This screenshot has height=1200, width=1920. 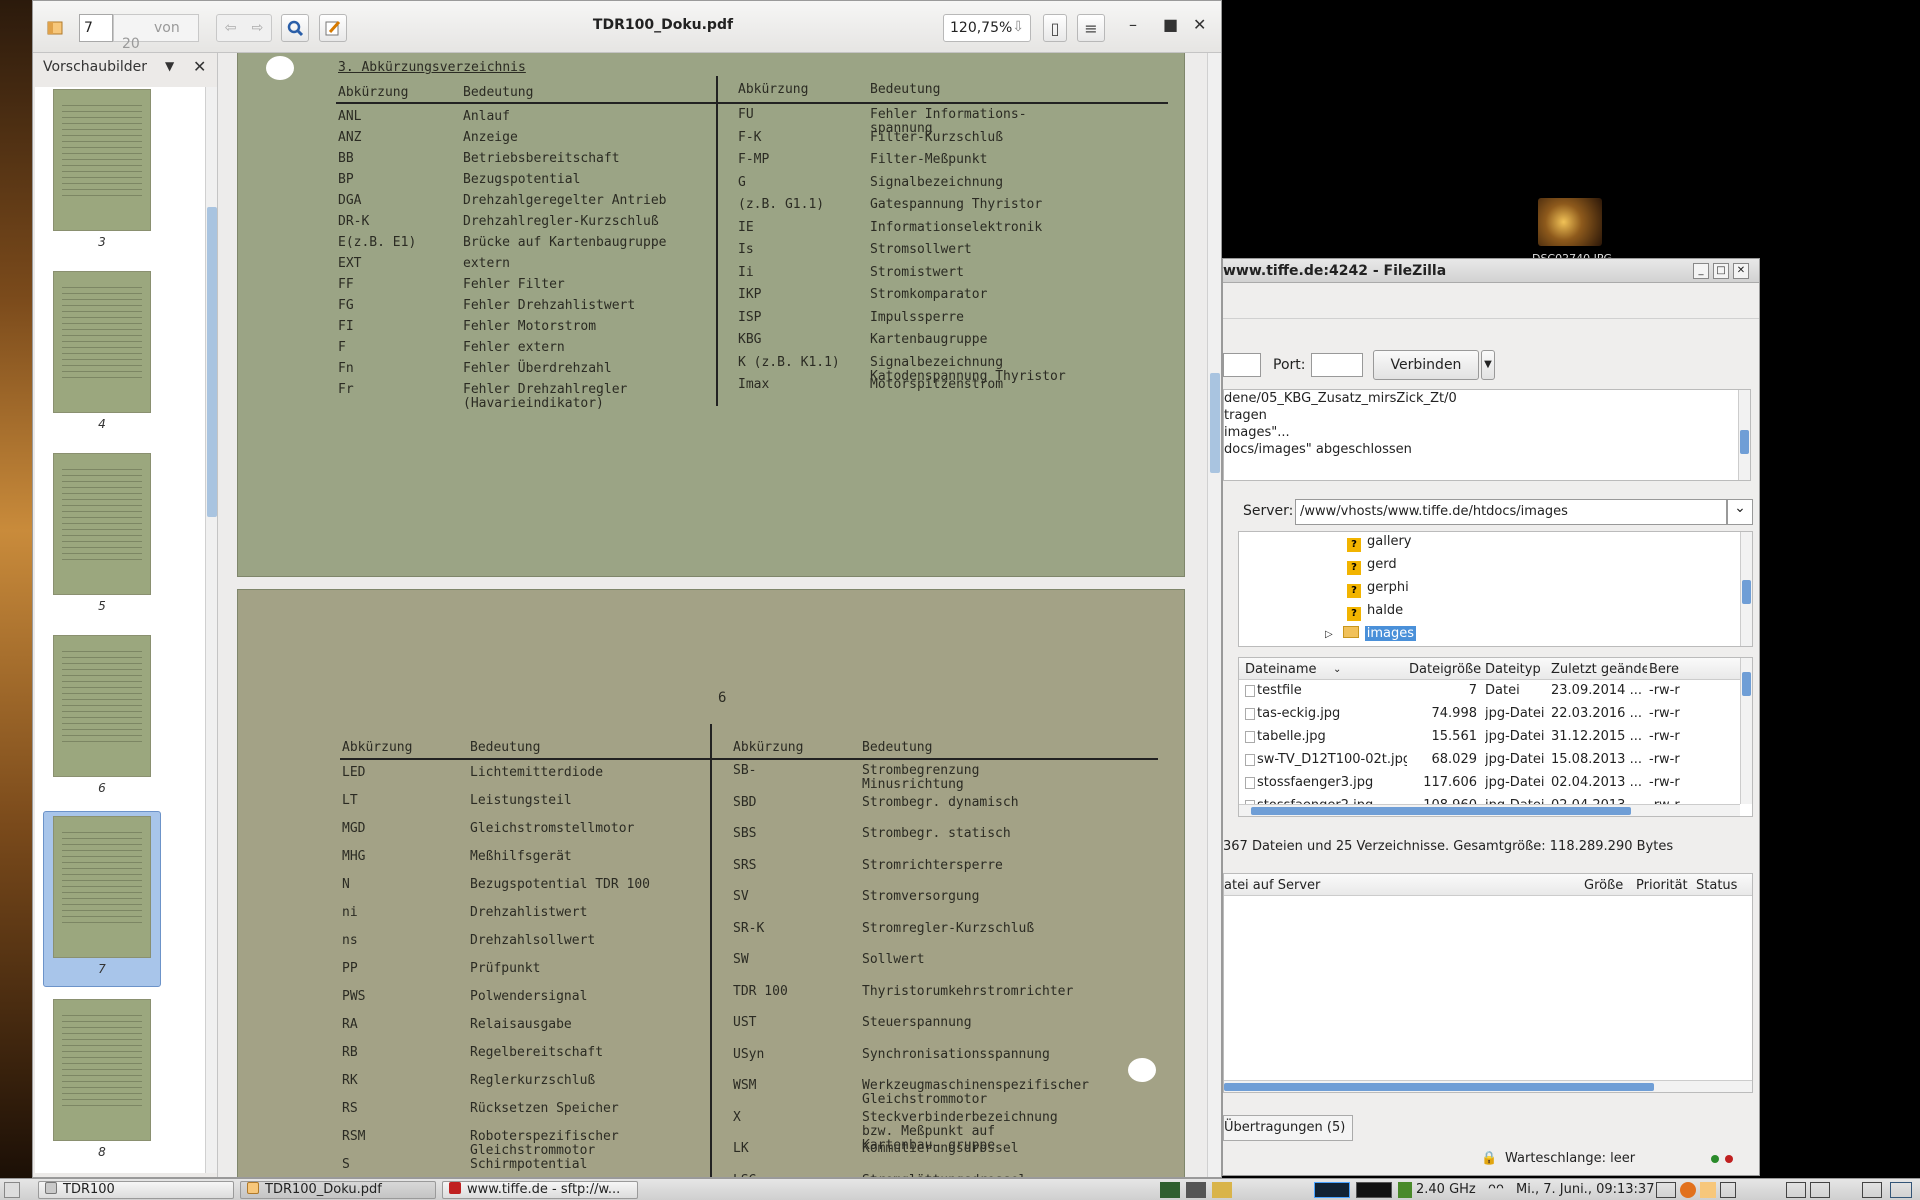 I want to click on thumbnail-page-5: 5, so click(x=102, y=541).